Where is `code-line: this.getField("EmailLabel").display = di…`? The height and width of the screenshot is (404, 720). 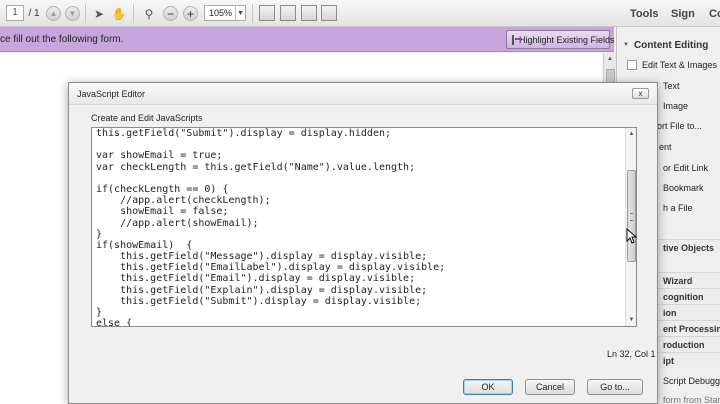
code-line: this.getField("EmailLabel").display = di… is located at coordinates (359, 267).